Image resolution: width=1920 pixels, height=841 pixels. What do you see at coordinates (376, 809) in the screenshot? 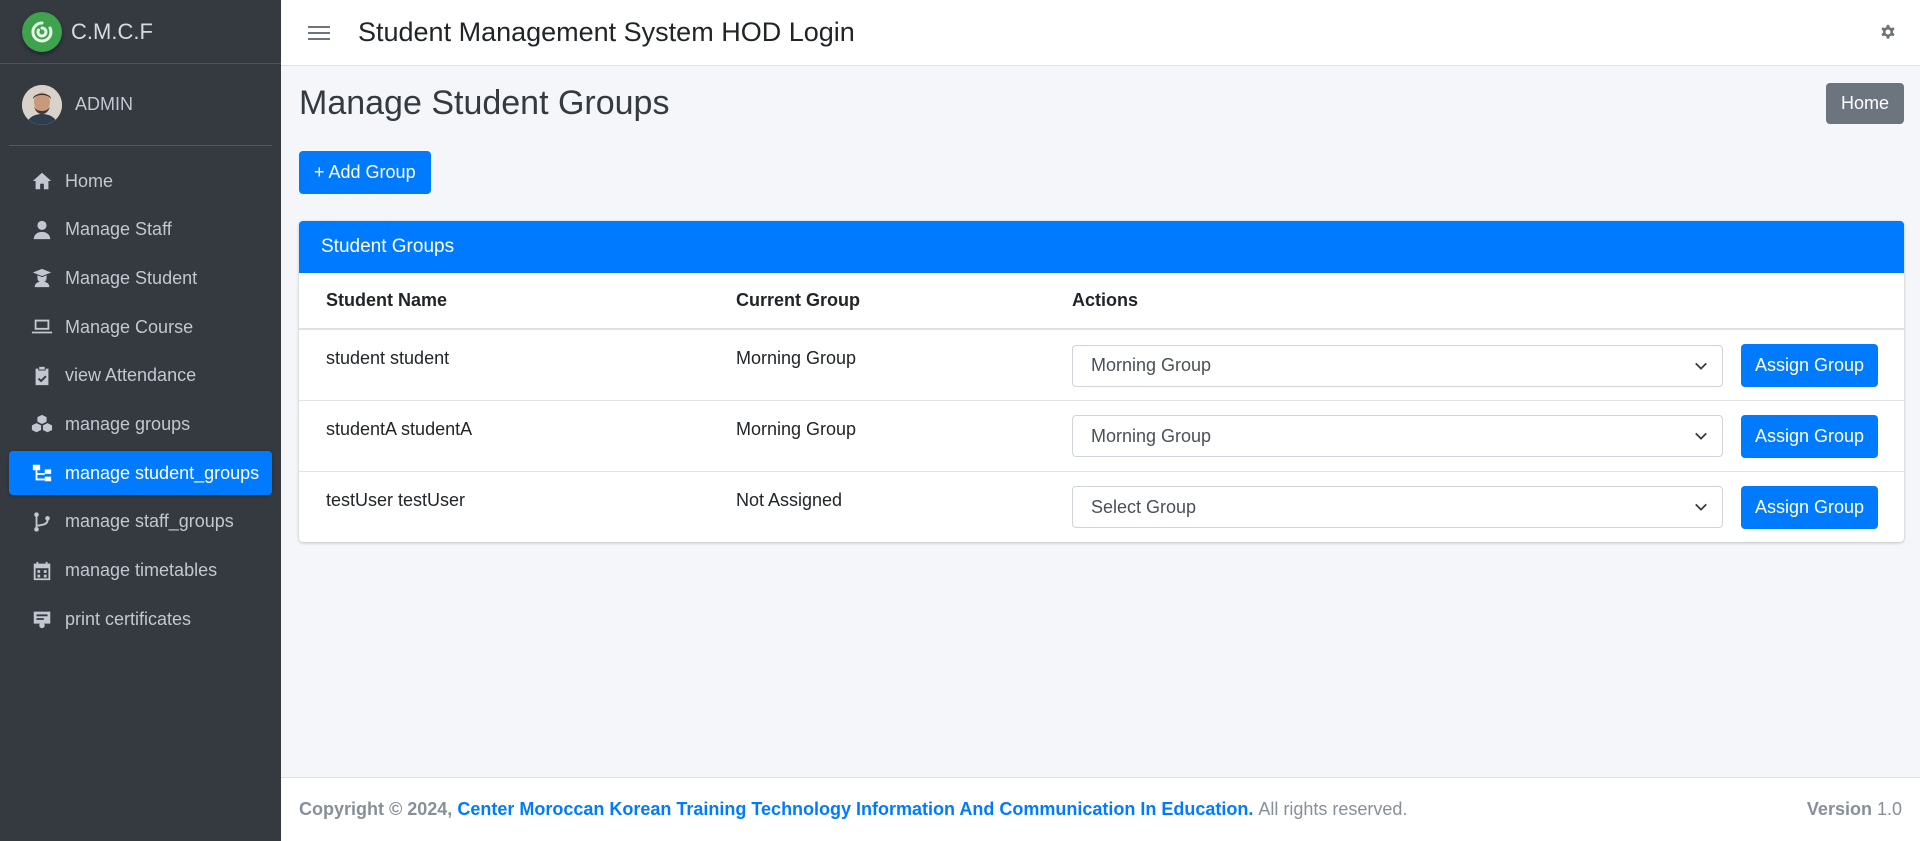
I see `footer-copyright: Copyright © 2024,` at bounding box center [376, 809].